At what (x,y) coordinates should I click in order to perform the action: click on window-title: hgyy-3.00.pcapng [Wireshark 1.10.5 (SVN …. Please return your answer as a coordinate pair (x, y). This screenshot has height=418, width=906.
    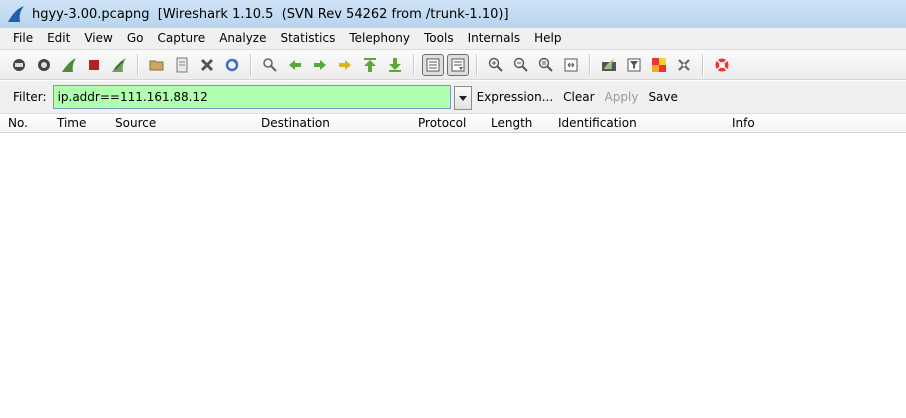
    Looking at the image, I should click on (270, 14).